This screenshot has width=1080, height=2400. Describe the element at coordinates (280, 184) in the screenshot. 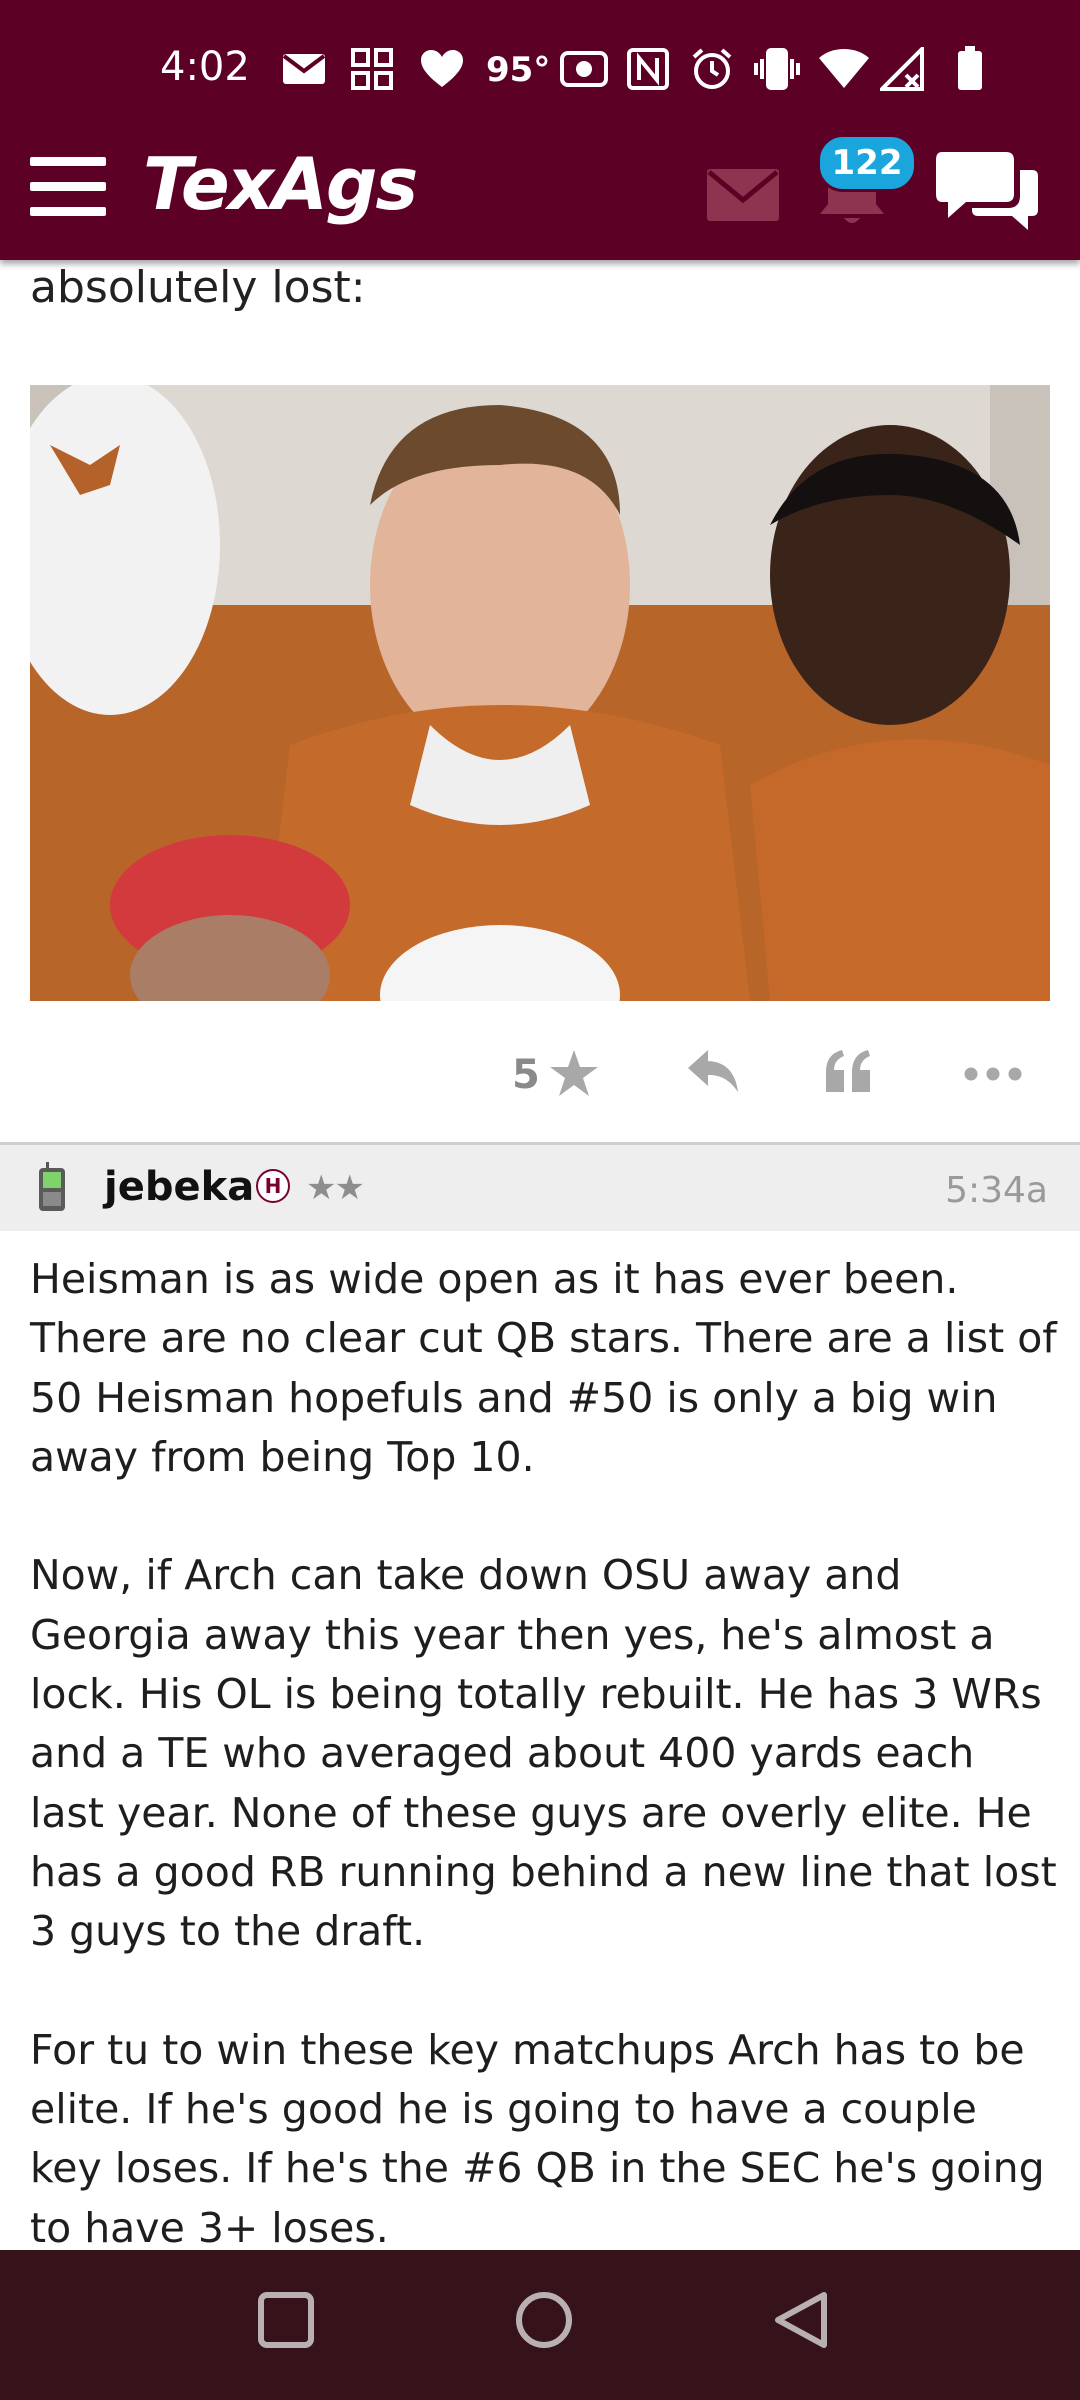

I see `texags-logo: TexAgs` at that location.